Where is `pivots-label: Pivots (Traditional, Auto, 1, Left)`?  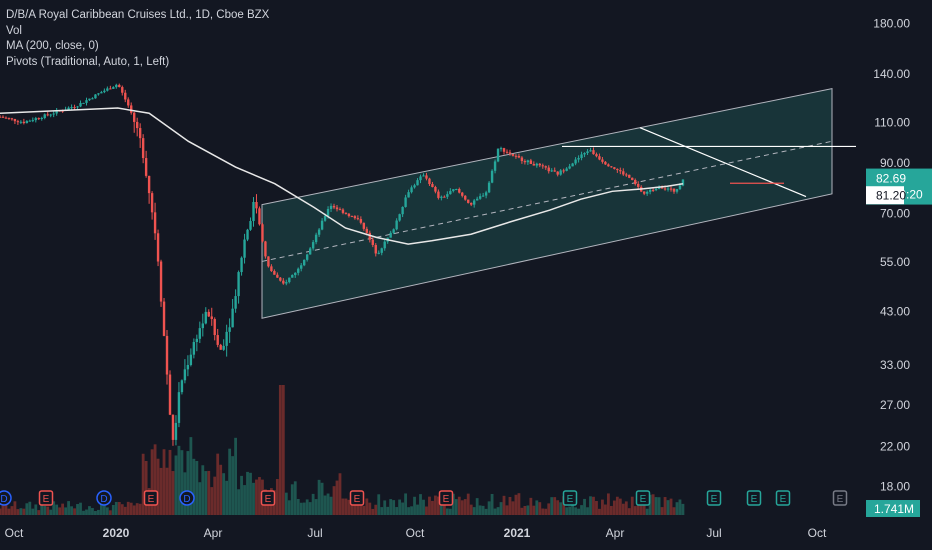
pivots-label: Pivots (Traditional, Auto, 1, Left) is located at coordinates (137, 63).